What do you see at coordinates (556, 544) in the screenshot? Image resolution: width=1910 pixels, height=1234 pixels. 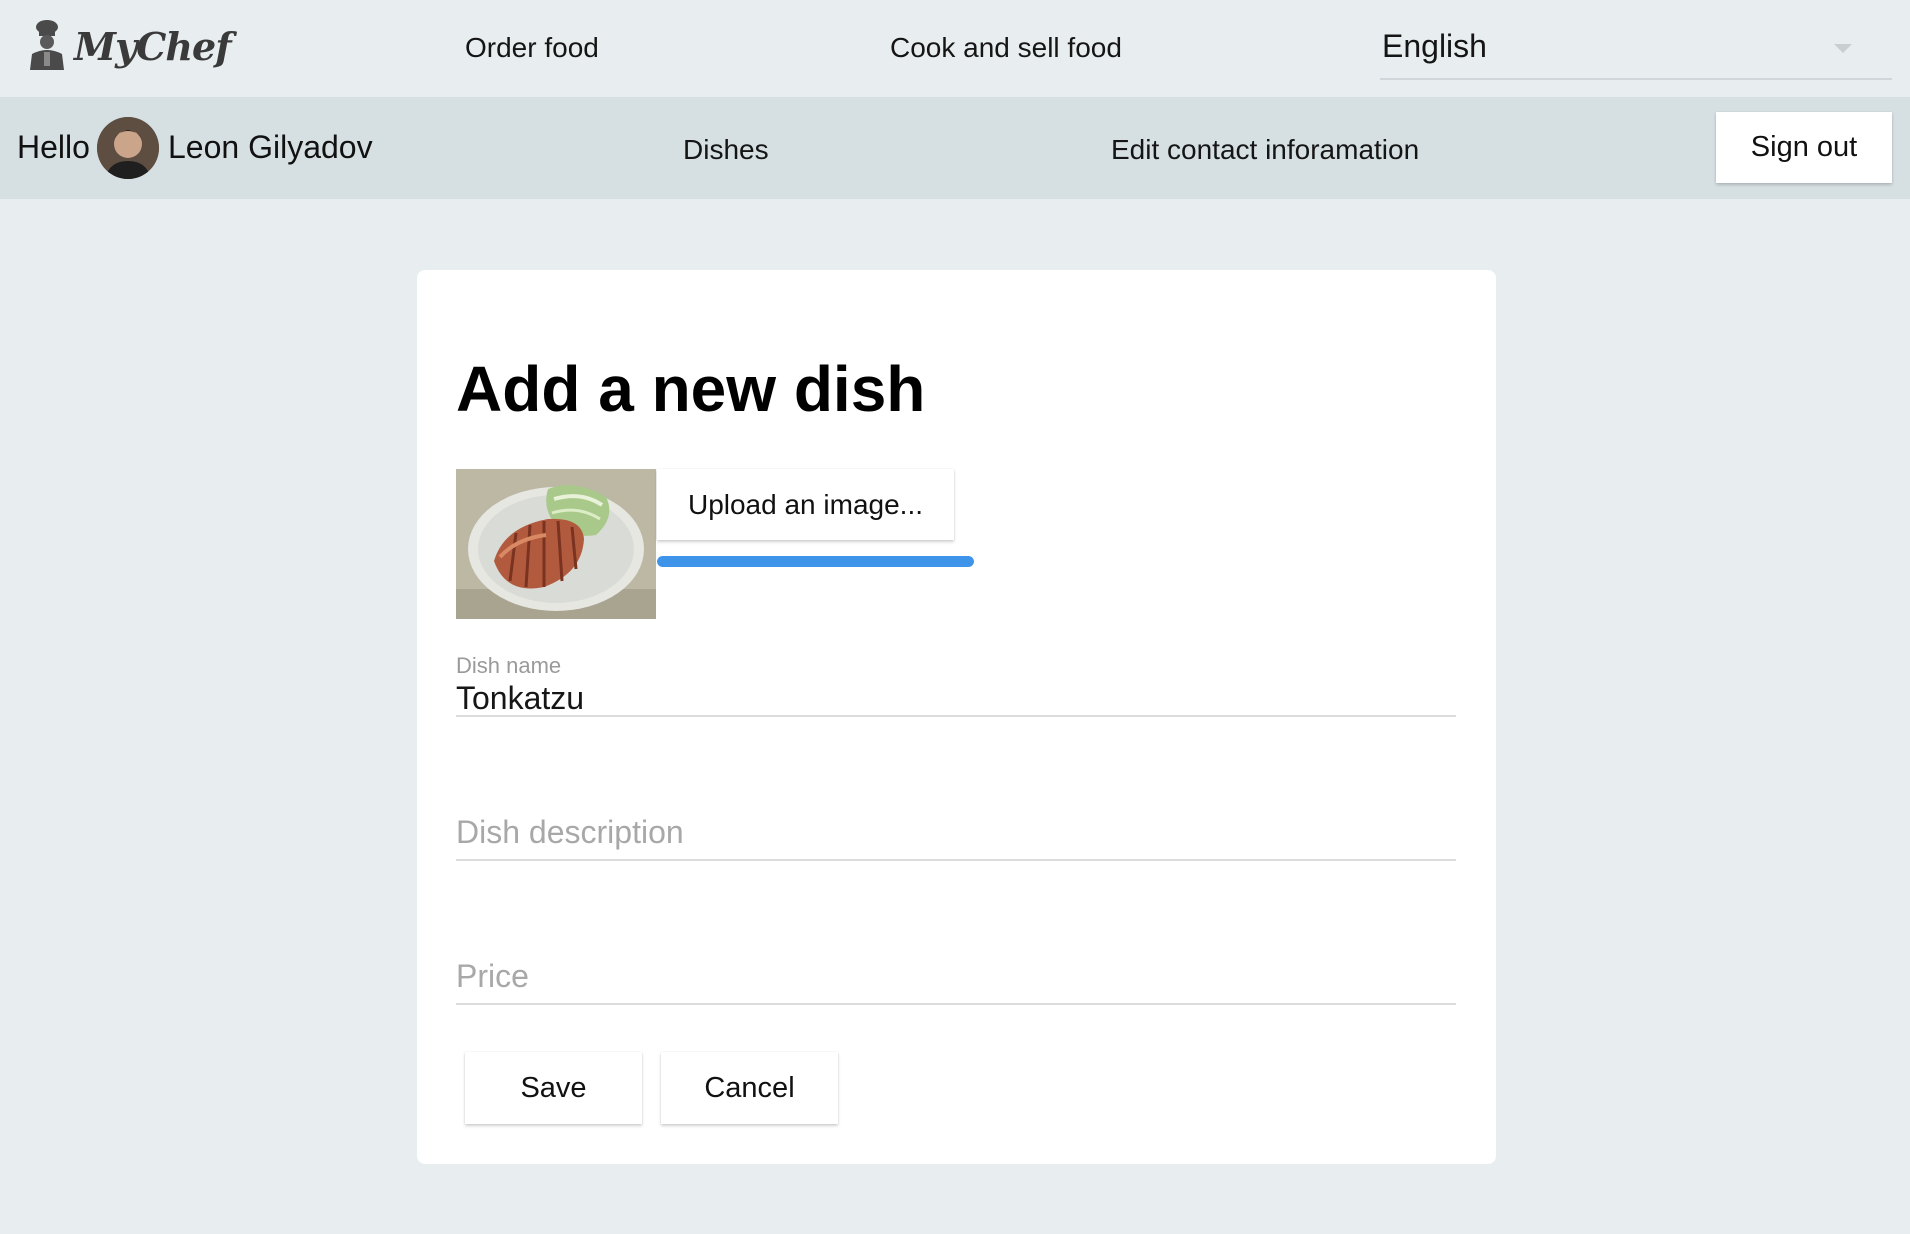 I see `dish-image-preview` at bounding box center [556, 544].